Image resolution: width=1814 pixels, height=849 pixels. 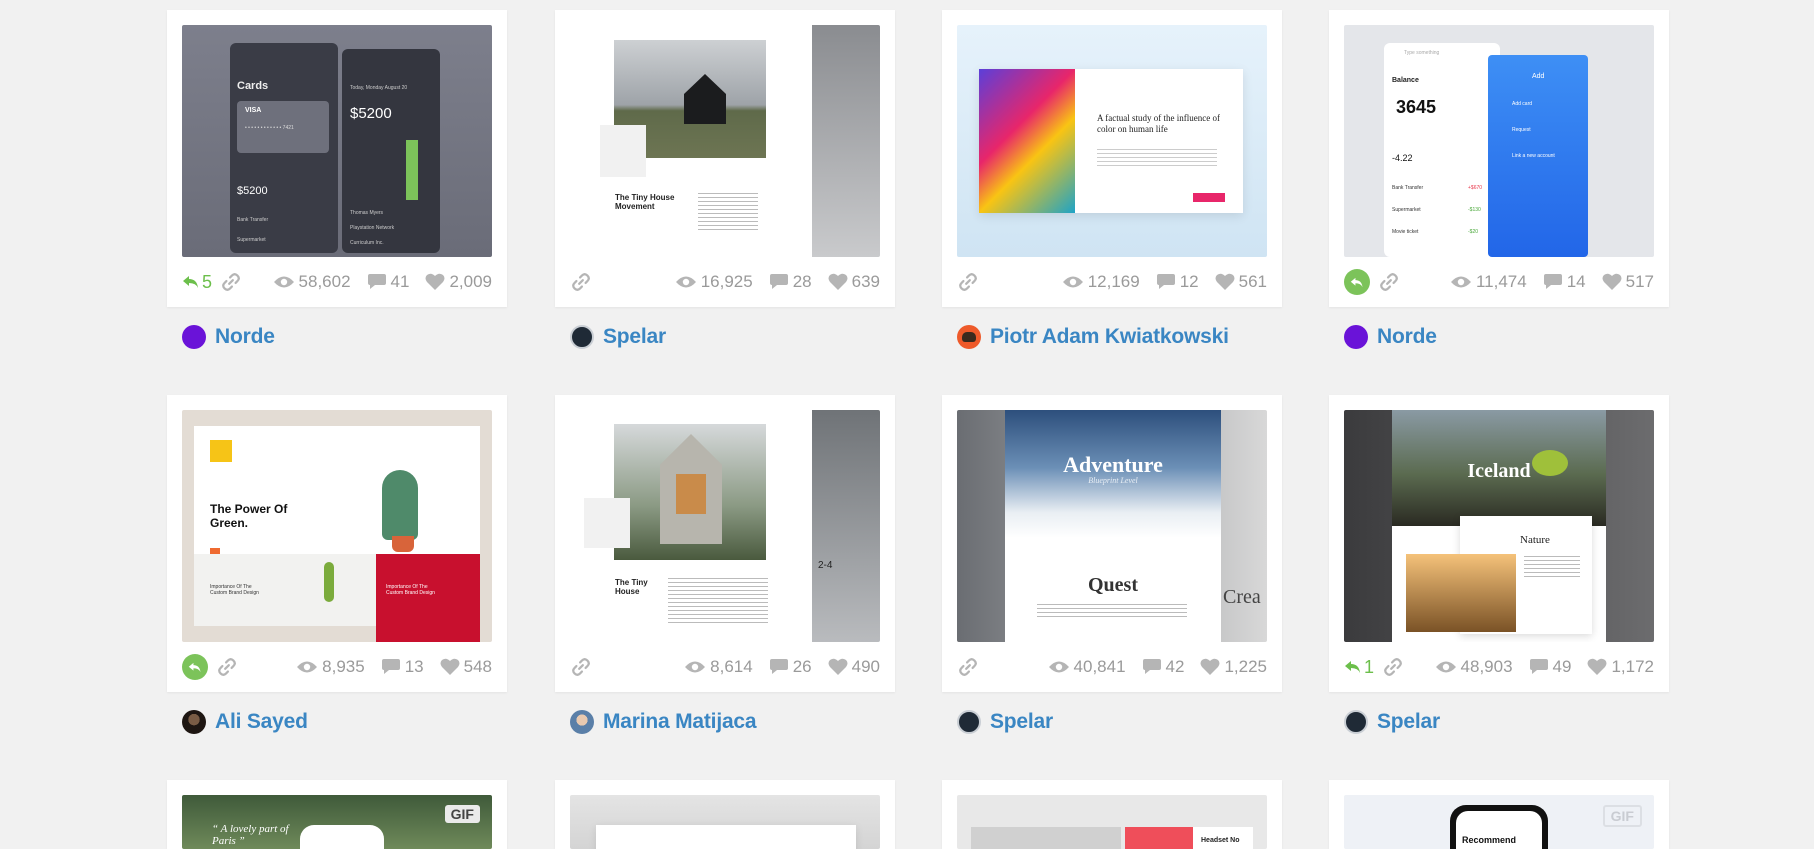 I want to click on views-stat: 8,935, so click(x=330, y=667).